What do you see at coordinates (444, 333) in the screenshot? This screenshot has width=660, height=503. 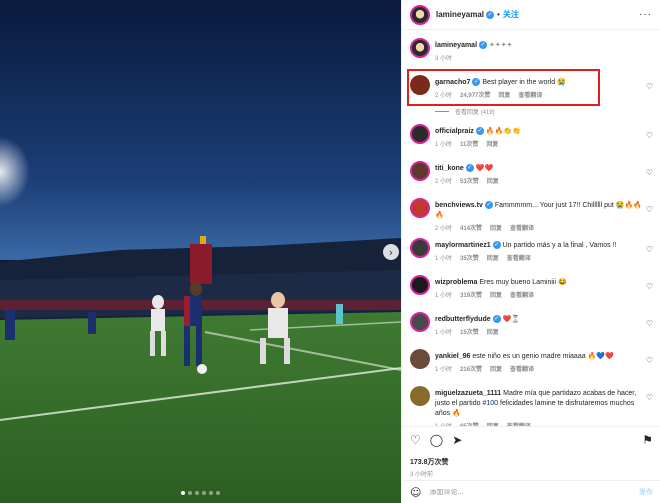 I see `comment-time: 1 小时` at bounding box center [444, 333].